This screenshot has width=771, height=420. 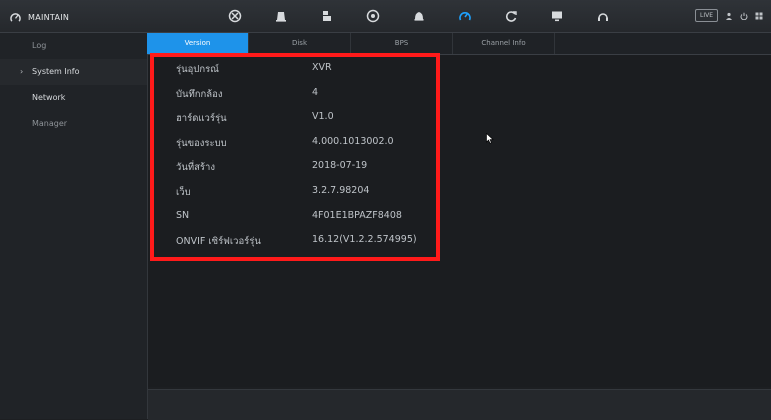 What do you see at coordinates (459, 404) in the screenshot?
I see `footer-bar` at bounding box center [459, 404].